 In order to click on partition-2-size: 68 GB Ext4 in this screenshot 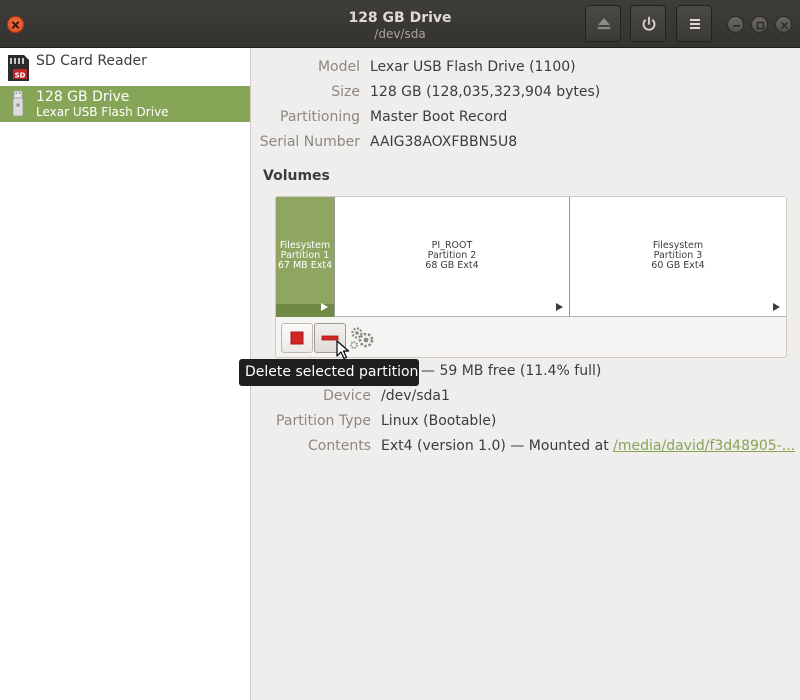, I will do `click(452, 265)`.